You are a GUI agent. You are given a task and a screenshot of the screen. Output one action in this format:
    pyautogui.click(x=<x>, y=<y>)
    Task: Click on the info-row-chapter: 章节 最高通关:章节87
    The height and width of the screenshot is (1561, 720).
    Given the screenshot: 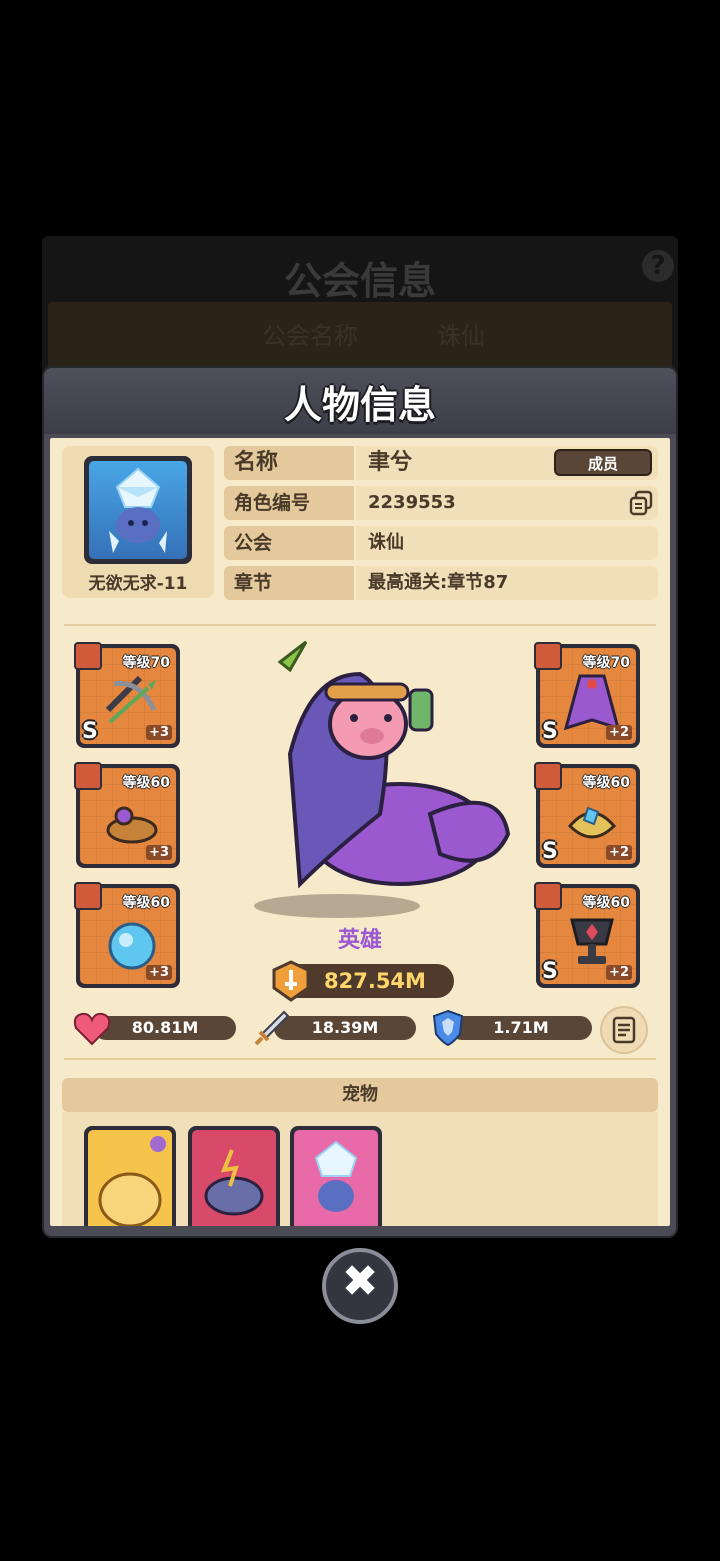 What is the action you would take?
    pyautogui.click(x=441, y=583)
    